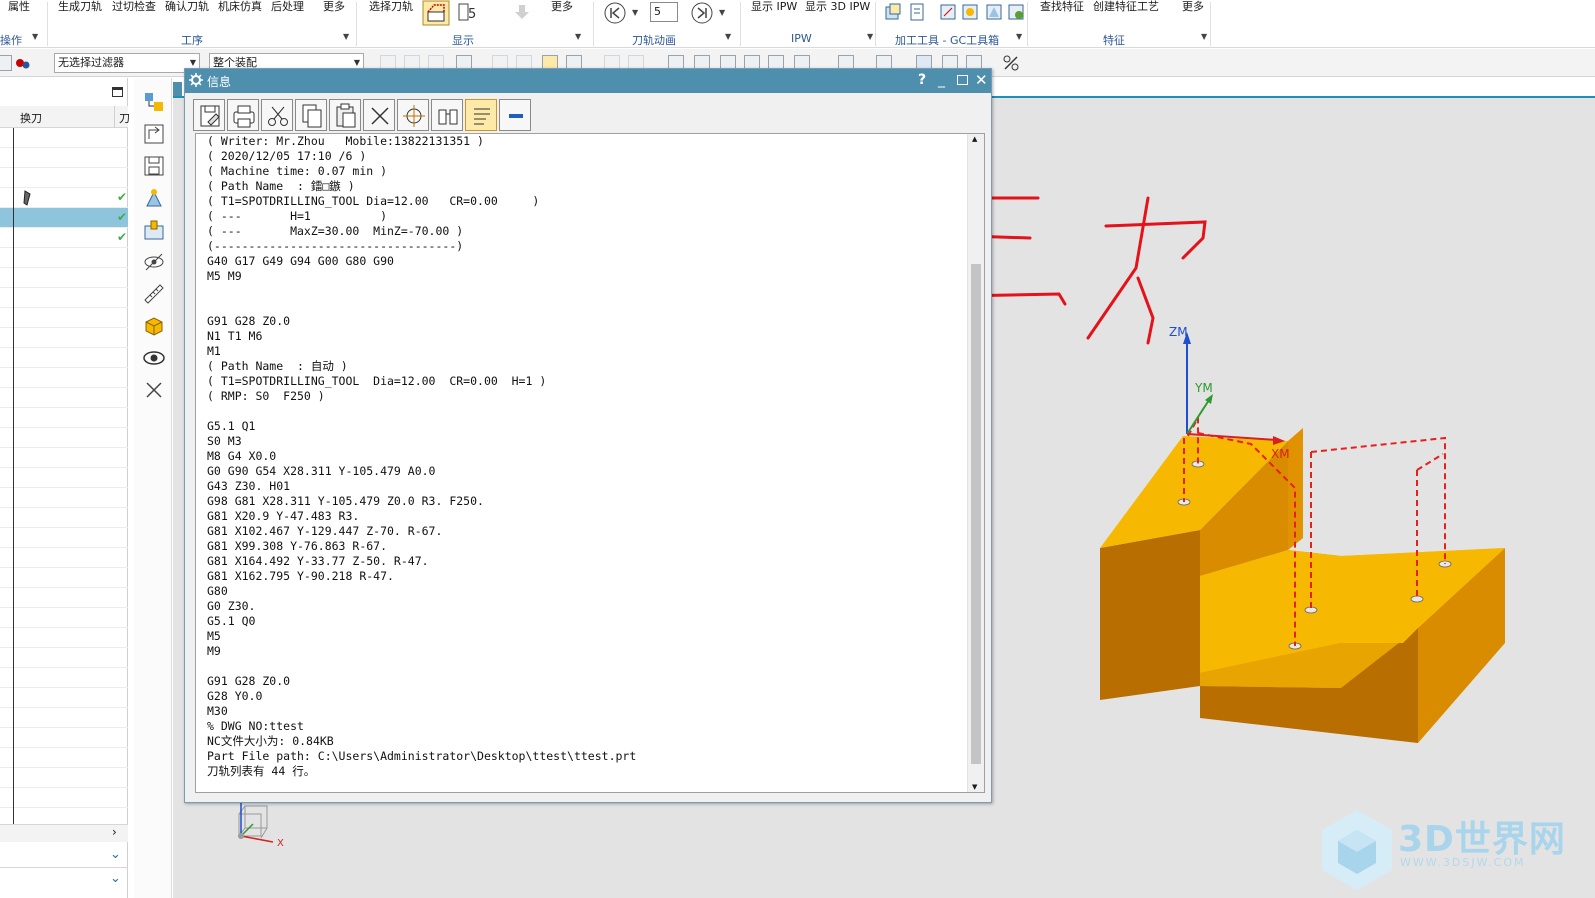 The image size is (1595, 898). What do you see at coordinates (334, 7) in the screenshot?
I see `more-button-operation: 更多` at bounding box center [334, 7].